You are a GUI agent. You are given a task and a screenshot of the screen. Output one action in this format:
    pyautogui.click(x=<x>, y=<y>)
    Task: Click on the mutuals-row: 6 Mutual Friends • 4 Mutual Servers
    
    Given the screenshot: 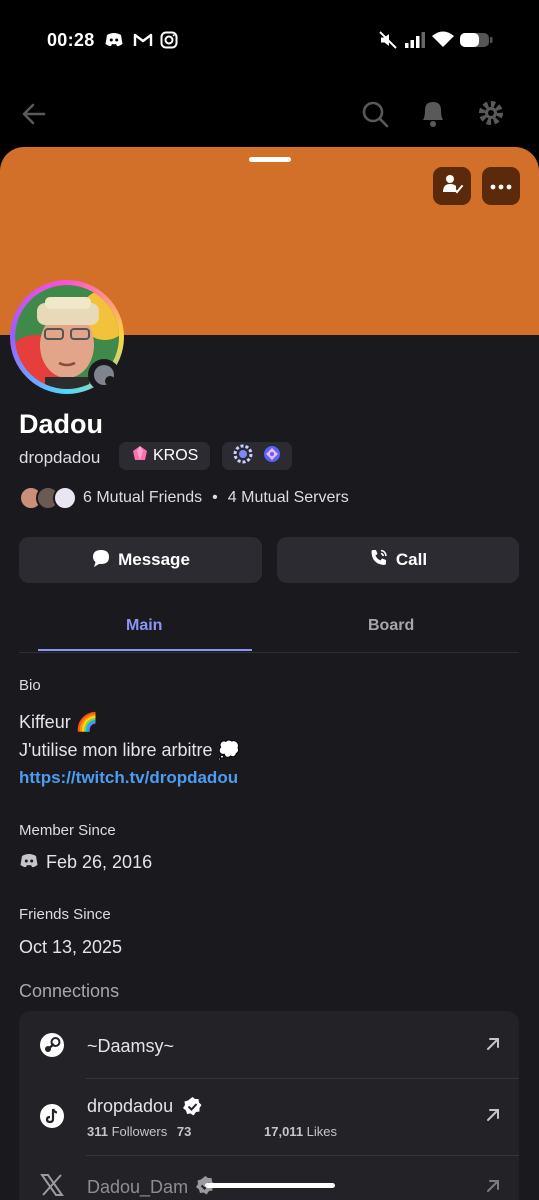 What is the action you would take?
    pyautogui.click(x=184, y=498)
    